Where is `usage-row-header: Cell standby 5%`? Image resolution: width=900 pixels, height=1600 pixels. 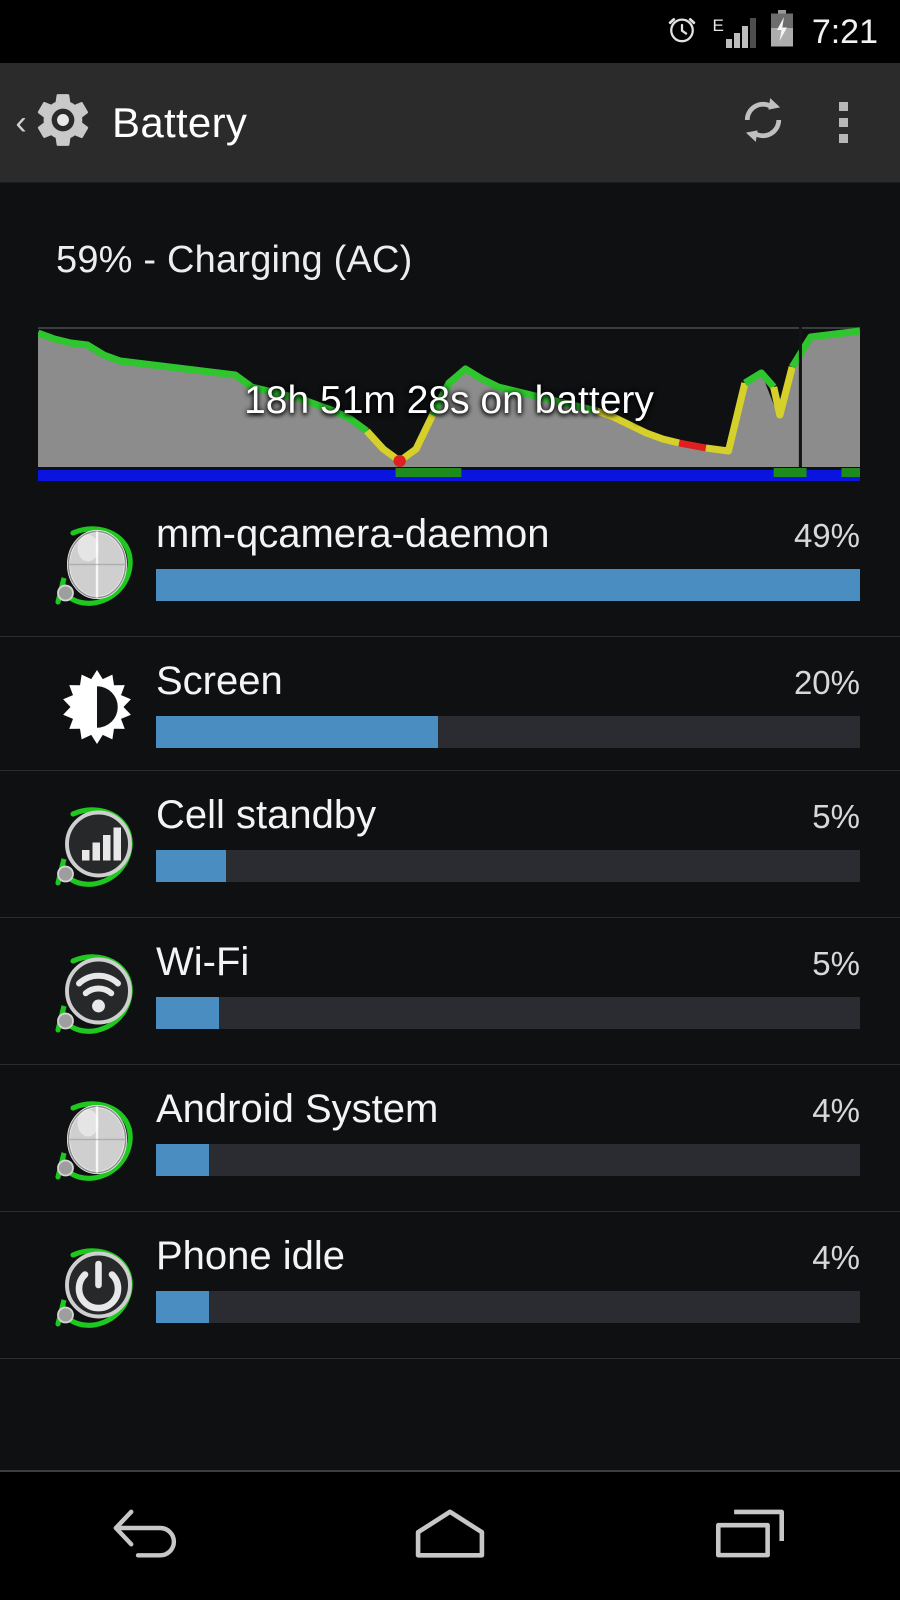 usage-row-header: Cell standby 5% is located at coordinates (508, 815).